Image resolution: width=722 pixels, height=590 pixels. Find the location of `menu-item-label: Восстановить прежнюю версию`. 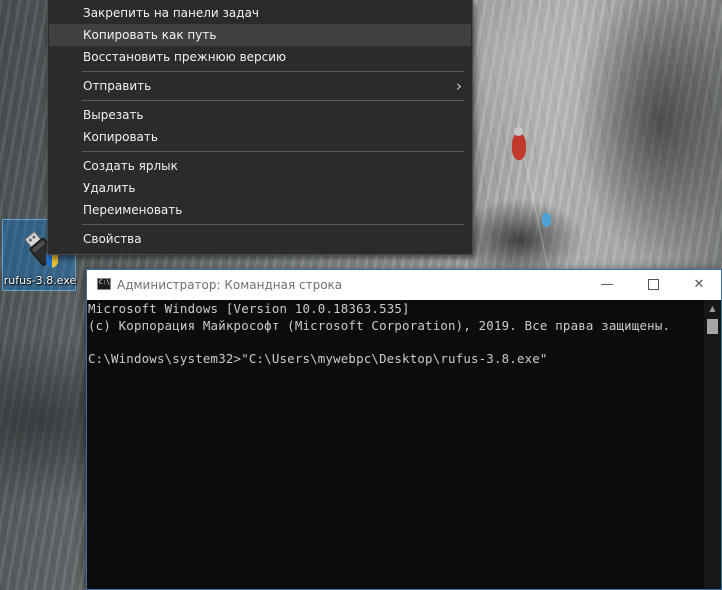

menu-item-label: Восстановить прежнюю версию is located at coordinates (185, 57).